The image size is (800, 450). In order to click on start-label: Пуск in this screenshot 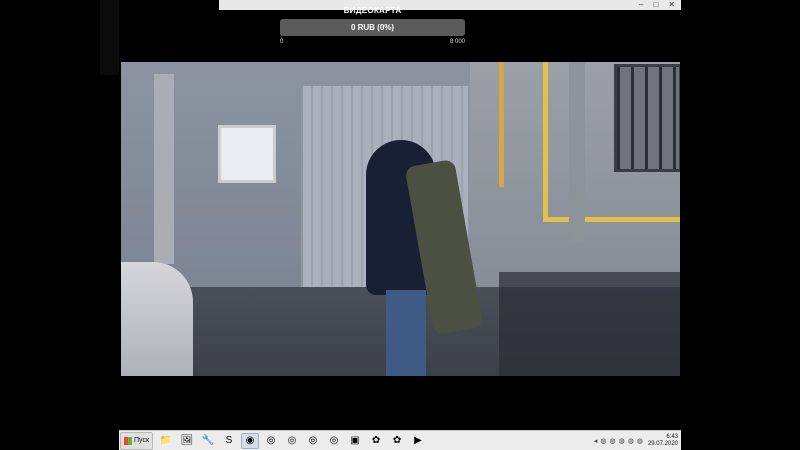, I will do `click(142, 440)`.